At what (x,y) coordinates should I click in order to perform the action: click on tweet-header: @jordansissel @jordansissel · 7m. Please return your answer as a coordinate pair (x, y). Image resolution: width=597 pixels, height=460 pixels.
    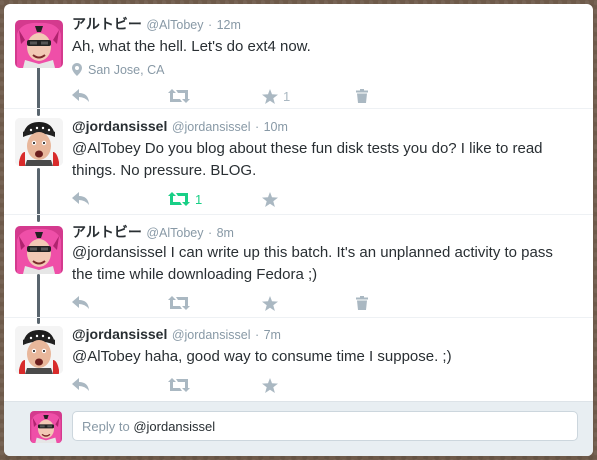
    Looking at the image, I should click on (176, 335).